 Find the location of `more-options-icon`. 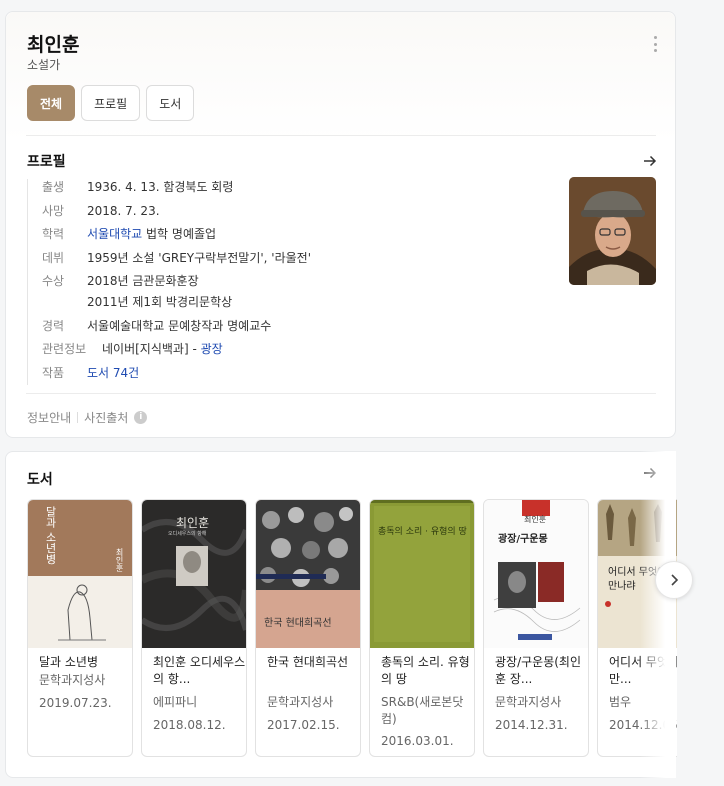

more-options-icon is located at coordinates (655, 44).